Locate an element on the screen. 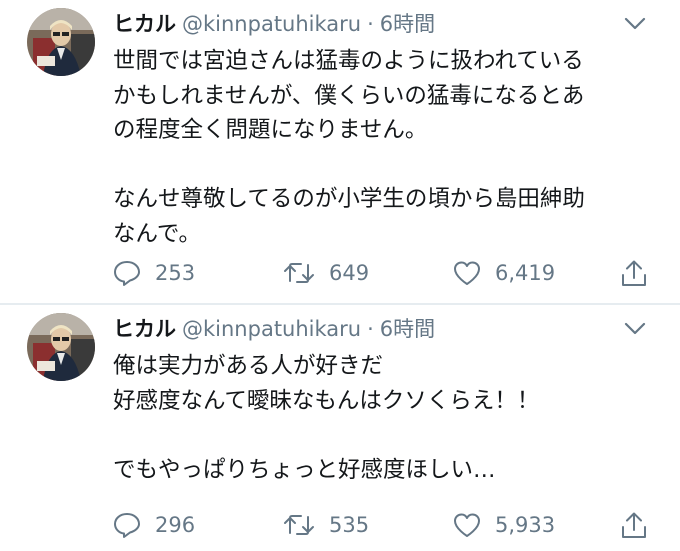 The width and height of the screenshot is (680, 551). retweet-count: 649 is located at coordinates (349, 273).